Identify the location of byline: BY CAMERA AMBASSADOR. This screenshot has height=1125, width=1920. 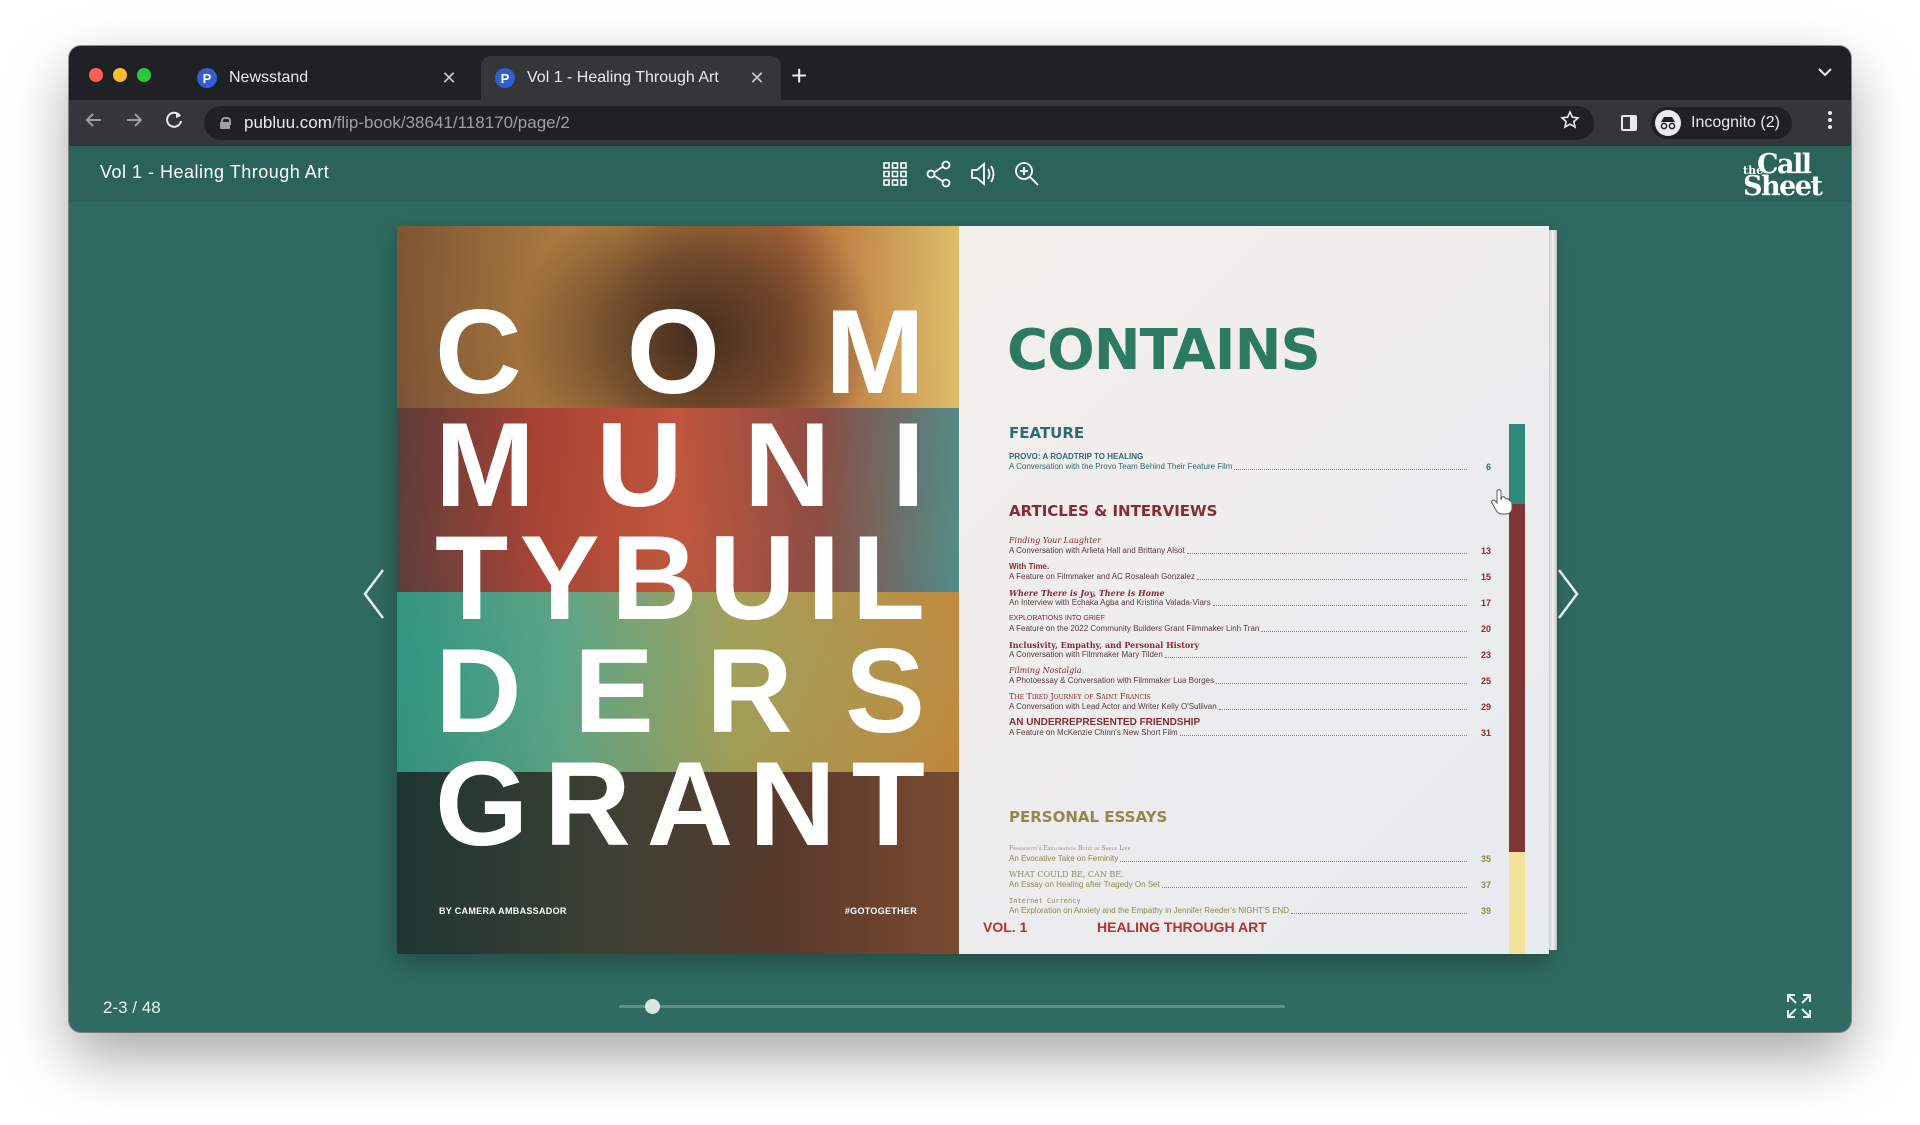
(503, 911).